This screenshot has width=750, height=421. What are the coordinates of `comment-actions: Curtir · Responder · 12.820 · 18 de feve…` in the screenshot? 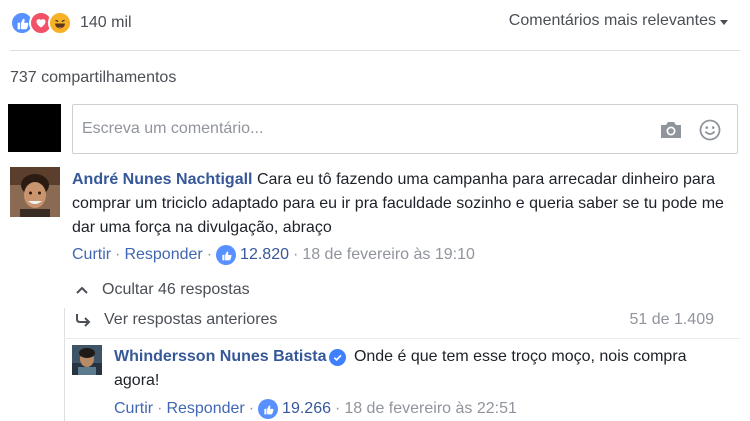 It's located at (273, 255).